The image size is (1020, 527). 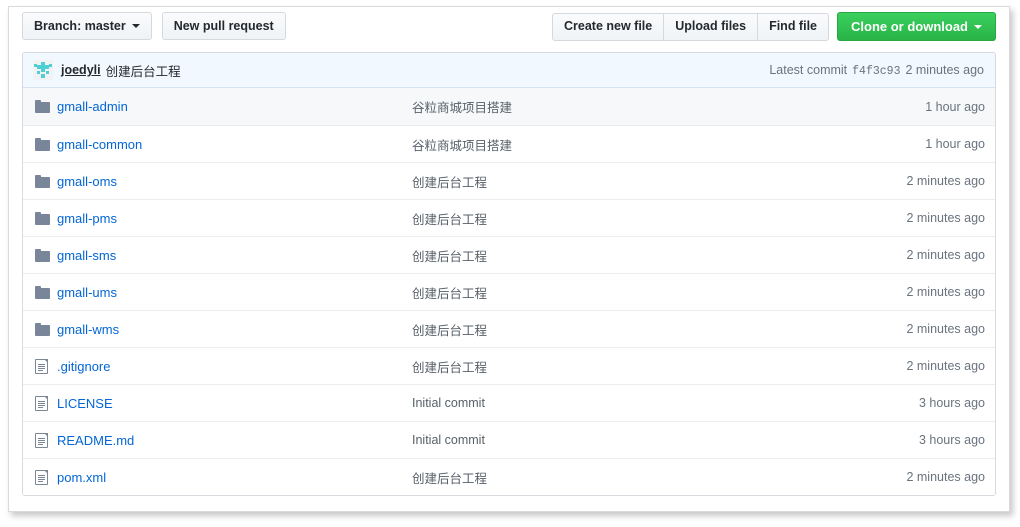 I want to click on table-row: .gitignore 创建后台工程 2 minutes ago, so click(x=509, y=365).